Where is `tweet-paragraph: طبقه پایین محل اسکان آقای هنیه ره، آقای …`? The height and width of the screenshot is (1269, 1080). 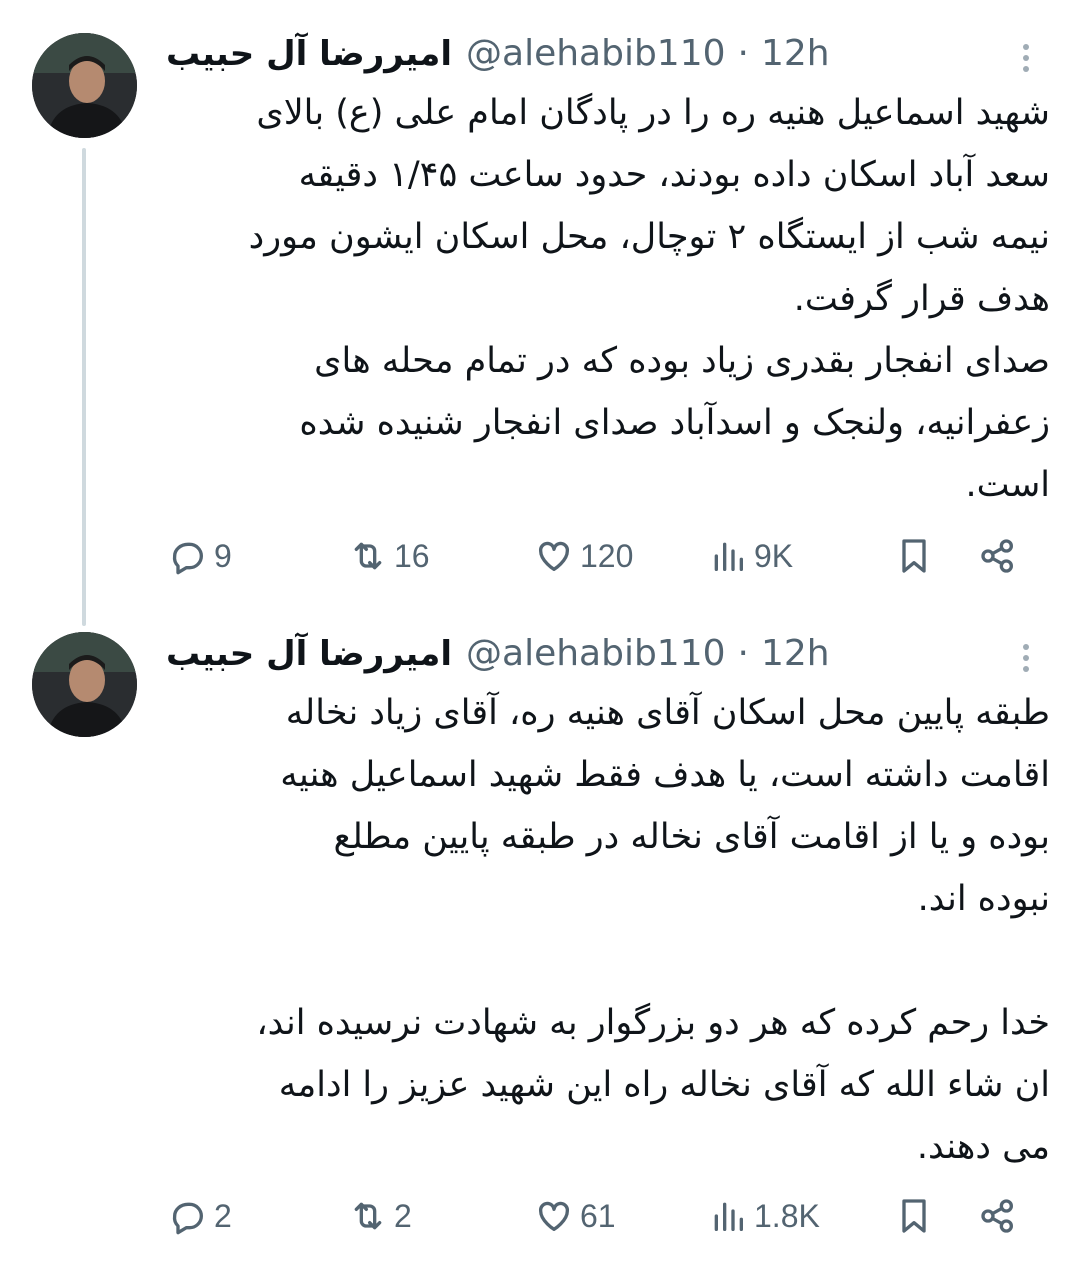 tweet-paragraph: طبقه پایین محل اسکان آقای هنیه ره، آقای … is located at coordinates (665, 806).